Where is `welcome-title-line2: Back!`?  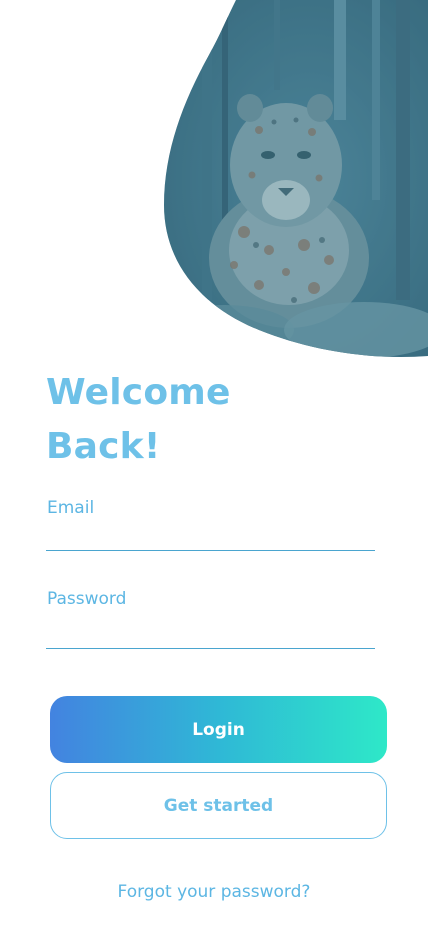
welcome-title-line2: Back! is located at coordinates (103, 446).